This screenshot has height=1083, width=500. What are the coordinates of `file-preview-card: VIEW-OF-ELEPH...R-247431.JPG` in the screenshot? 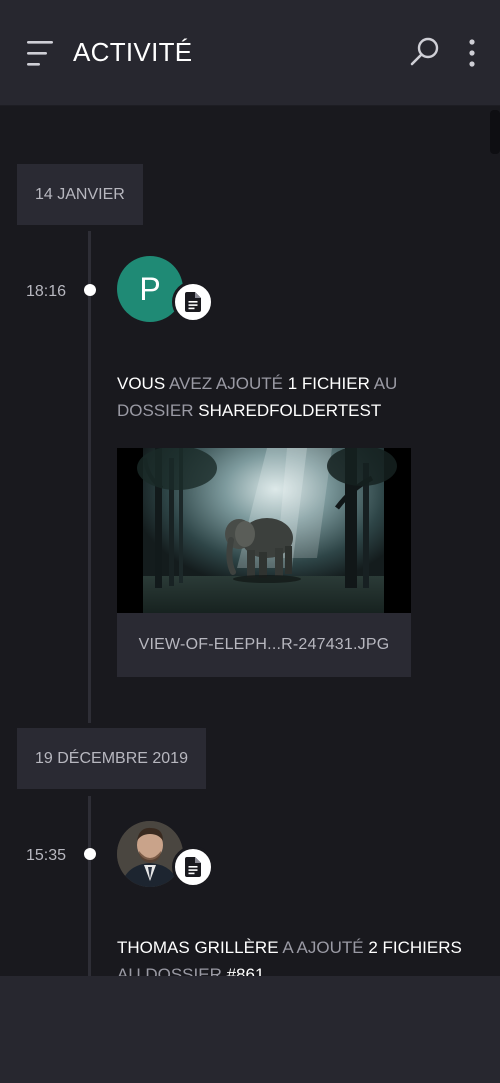 It's located at (264, 562).